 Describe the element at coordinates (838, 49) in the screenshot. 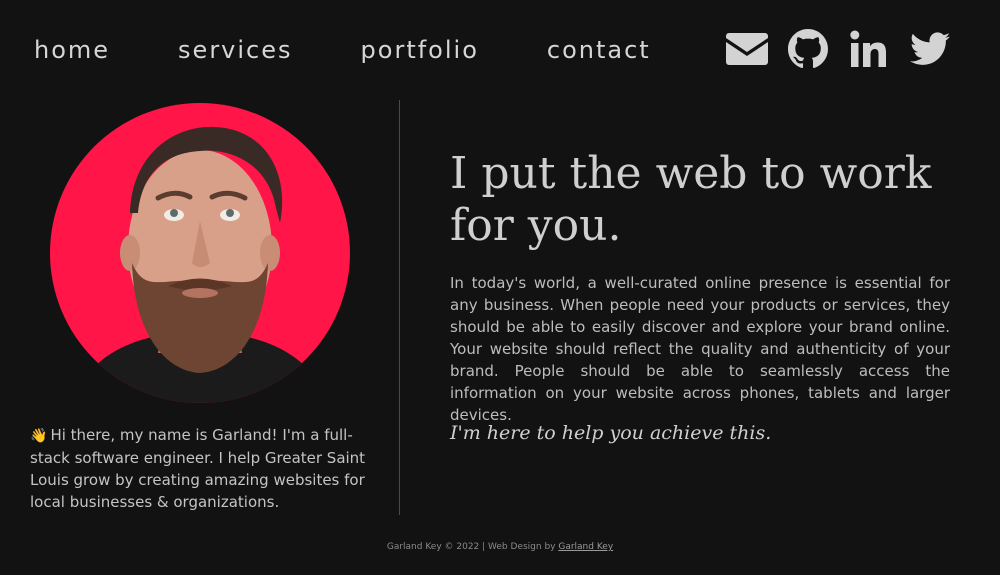

I see `social-links` at that location.